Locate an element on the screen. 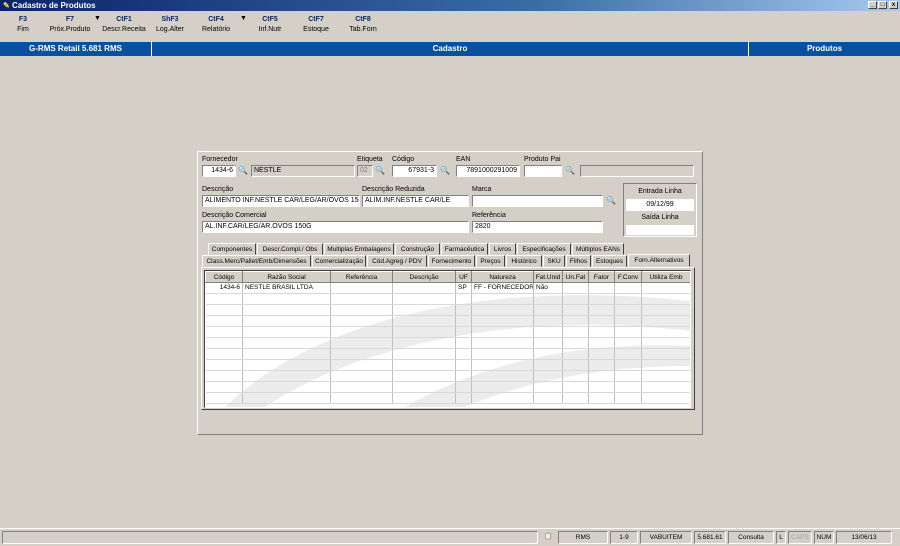  toolbar-tab-forn-button: CtF8 Tab.Forn is located at coordinates (363, 25).